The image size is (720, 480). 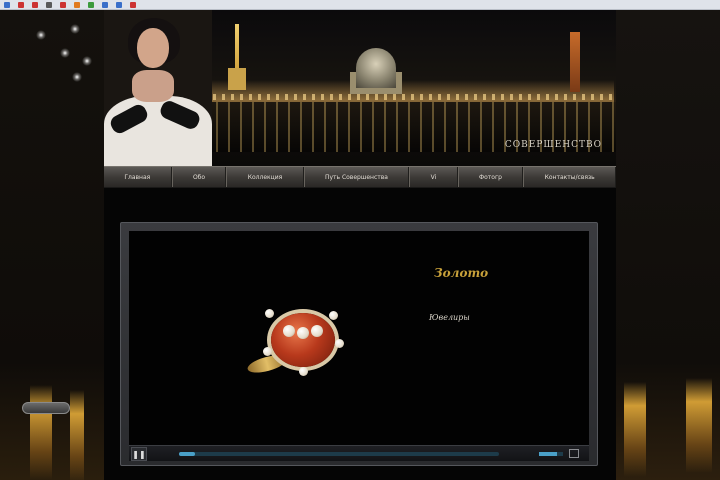 I want to click on pause-icon: ❚❚, so click(x=139, y=454).